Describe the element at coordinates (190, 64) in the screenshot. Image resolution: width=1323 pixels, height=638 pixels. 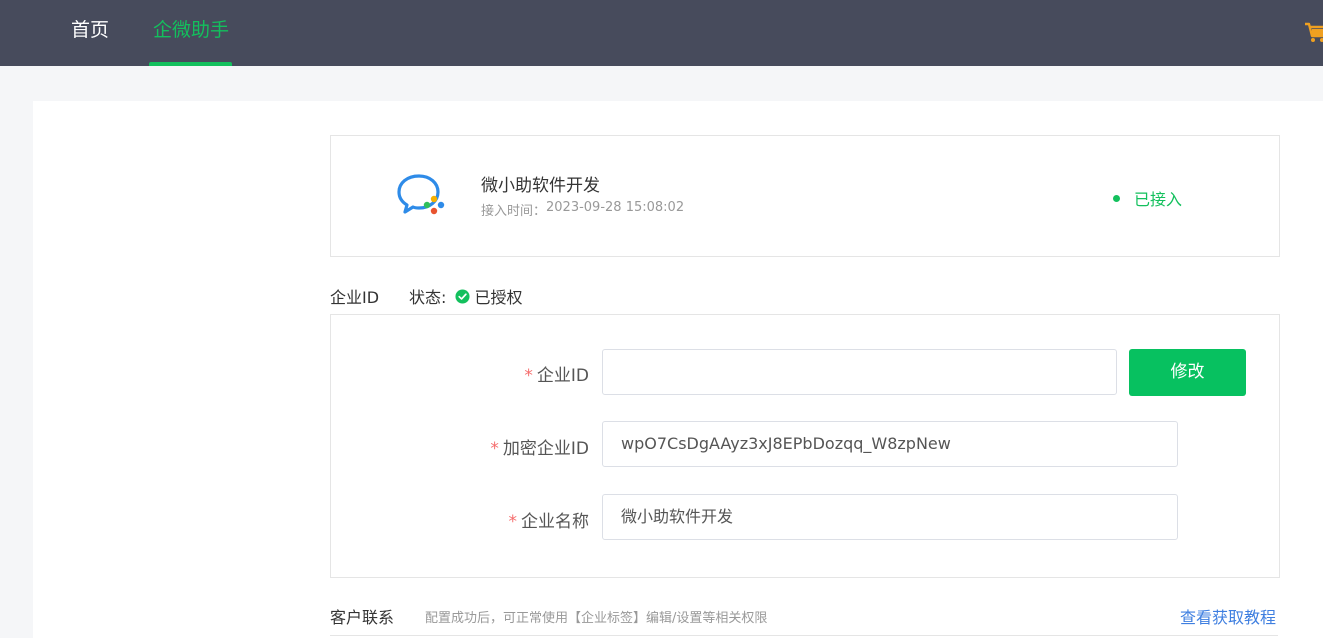
I see `nav-active-indicator` at that location.